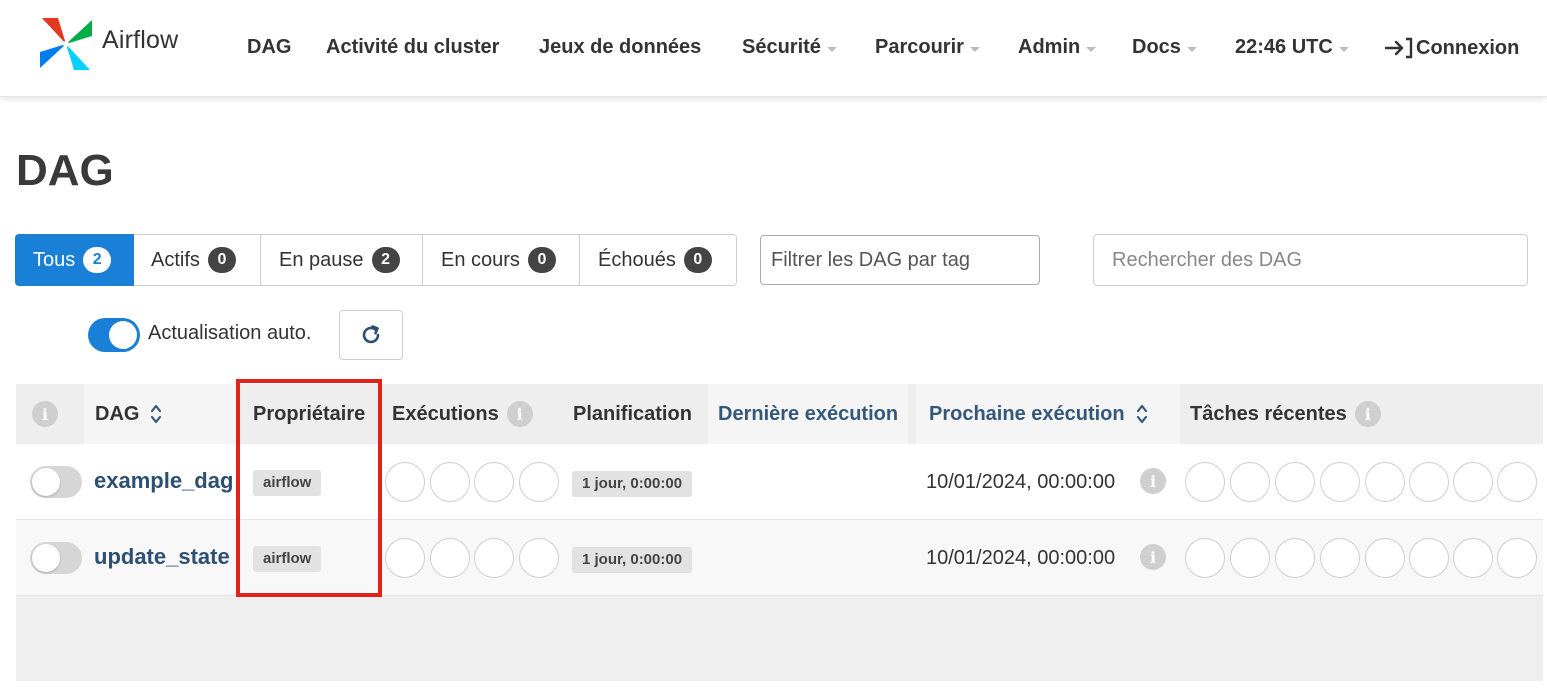 The height and width of the screenshot is (688, 1547). I want to click on dag-link: update_state, so click(162, 557).